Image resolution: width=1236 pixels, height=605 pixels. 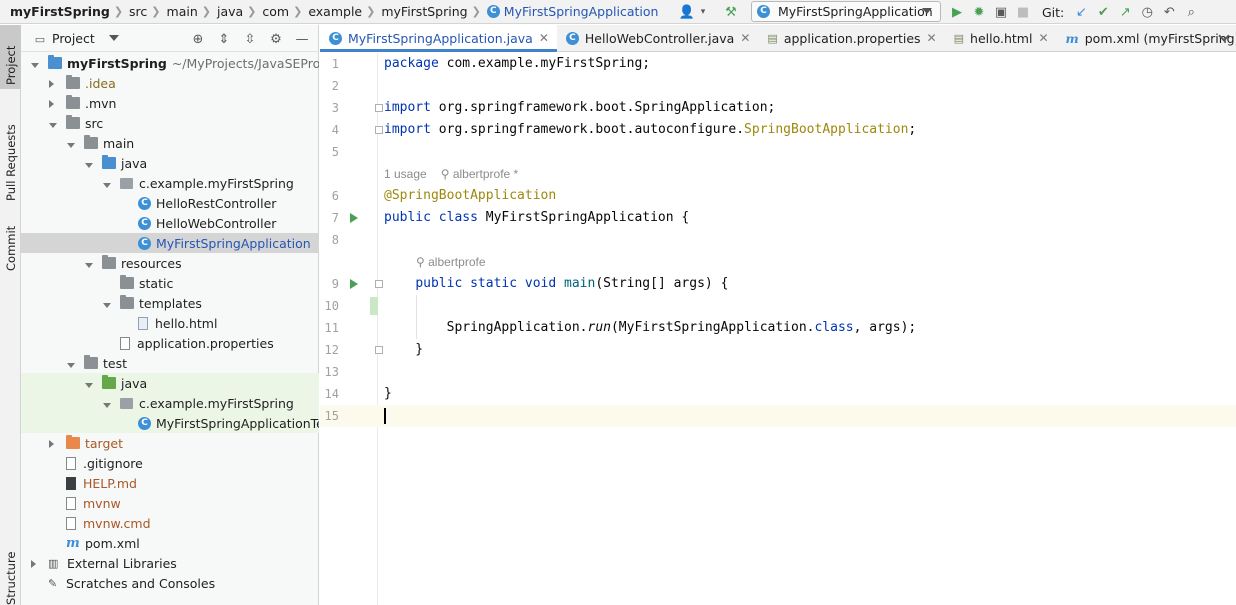 I want to click on run-configuration-select: C MyFirstSpringApplication, so click(x=846, y=11).